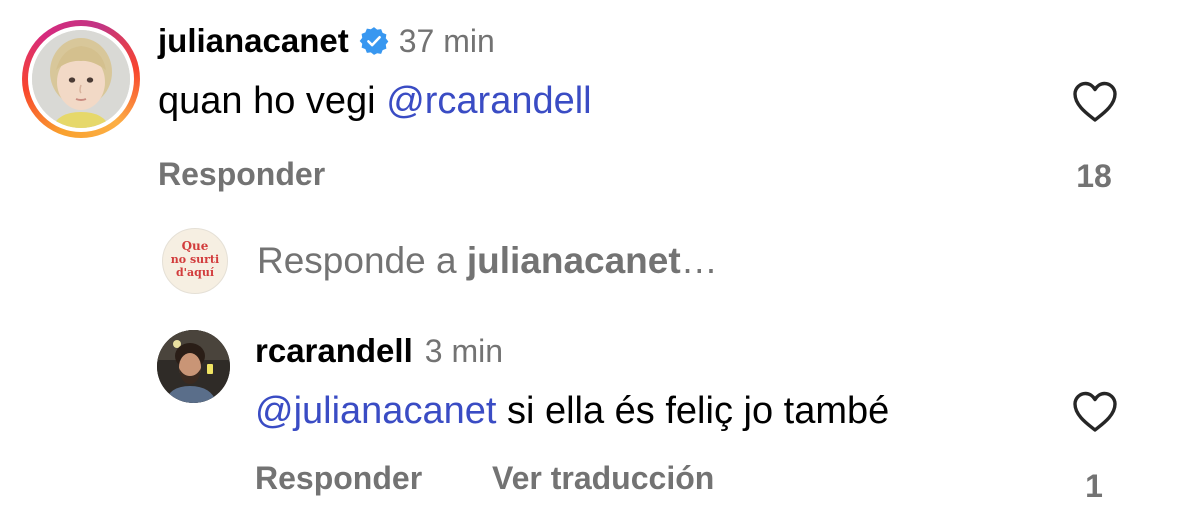  Describe the element at coordinates (272, 101) in the screenshot. I see `comment-text-prefix: quan ho vegi` at that location.